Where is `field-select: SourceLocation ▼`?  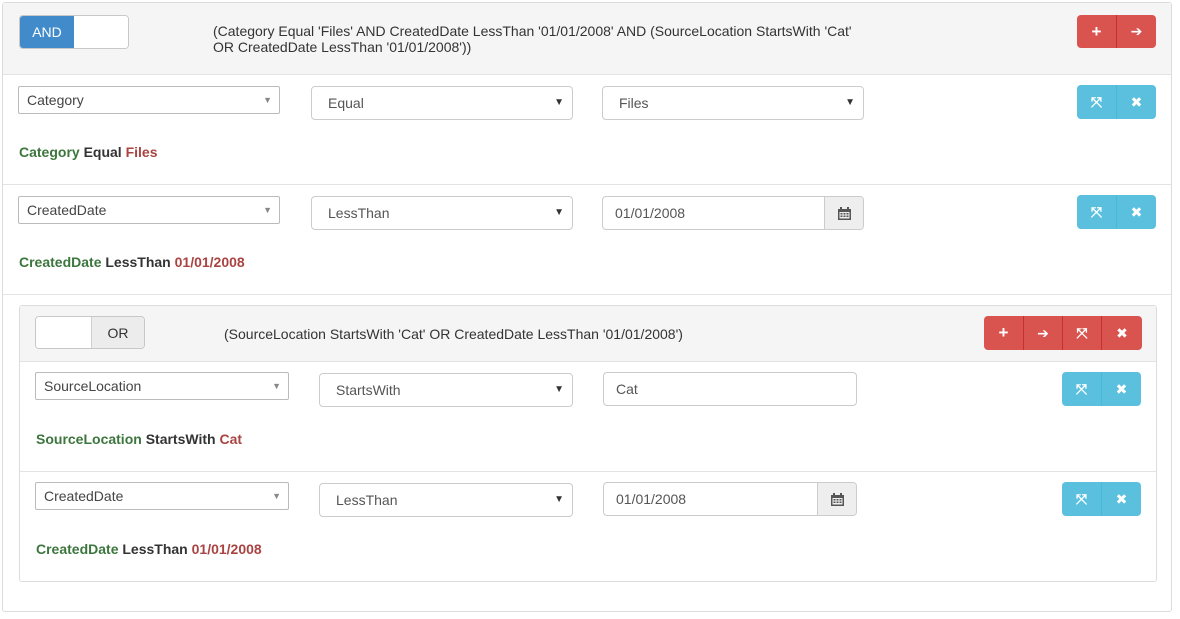
field-select: SourceLocation ▼ is located at coordinates (162, 386).